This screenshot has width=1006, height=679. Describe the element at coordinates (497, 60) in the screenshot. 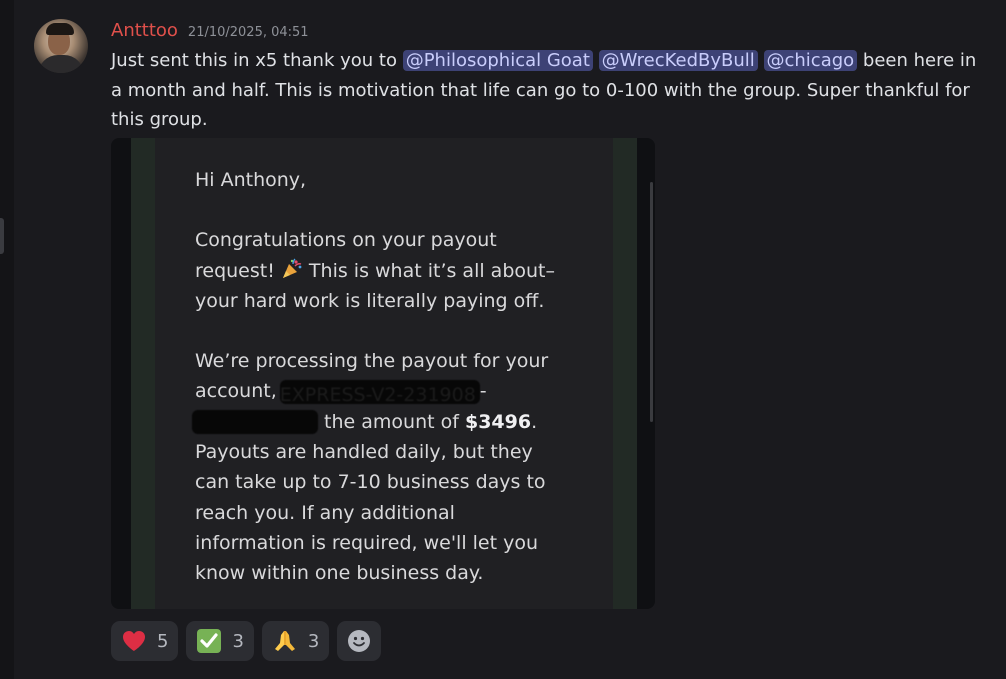

I see `mention-philosophical-goat: @Philosophical Goat` at that location.